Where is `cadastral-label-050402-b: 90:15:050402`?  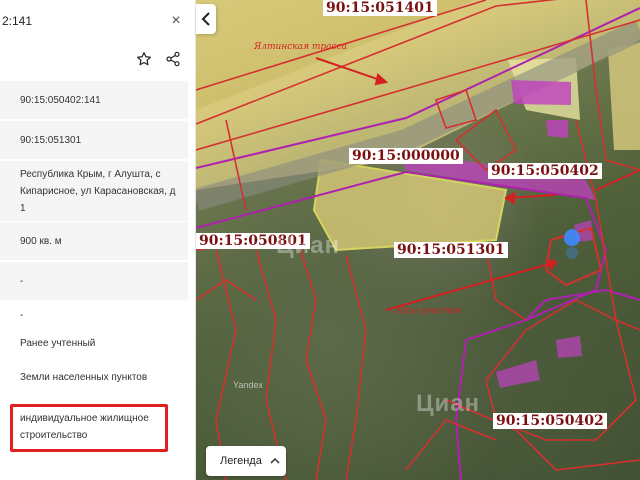 cadastral-label-050402-b: 90:15:050402 is located at coordinates (550, 421).